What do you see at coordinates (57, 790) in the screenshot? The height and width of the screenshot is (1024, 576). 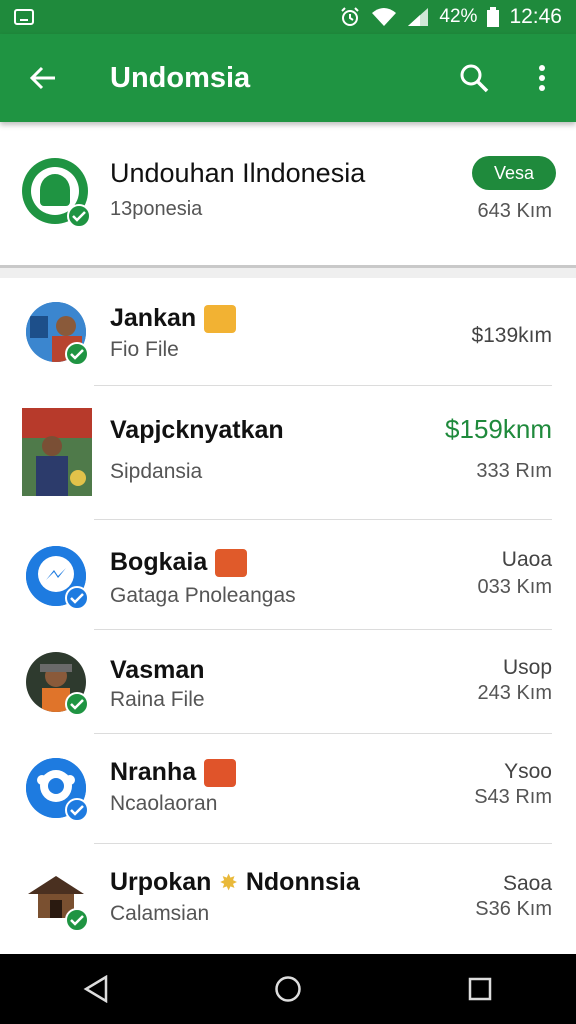 I see `chat-avatar-icon` at bounding box center [57, 790].